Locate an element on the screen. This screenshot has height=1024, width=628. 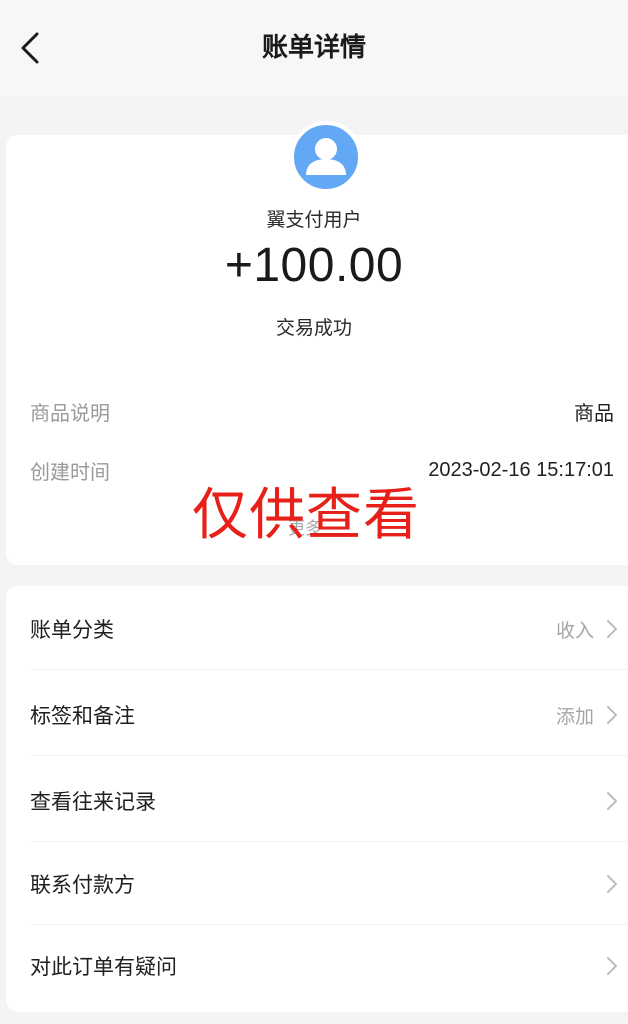
detail-label: 创建时间 is located at coordinates (70, 471).